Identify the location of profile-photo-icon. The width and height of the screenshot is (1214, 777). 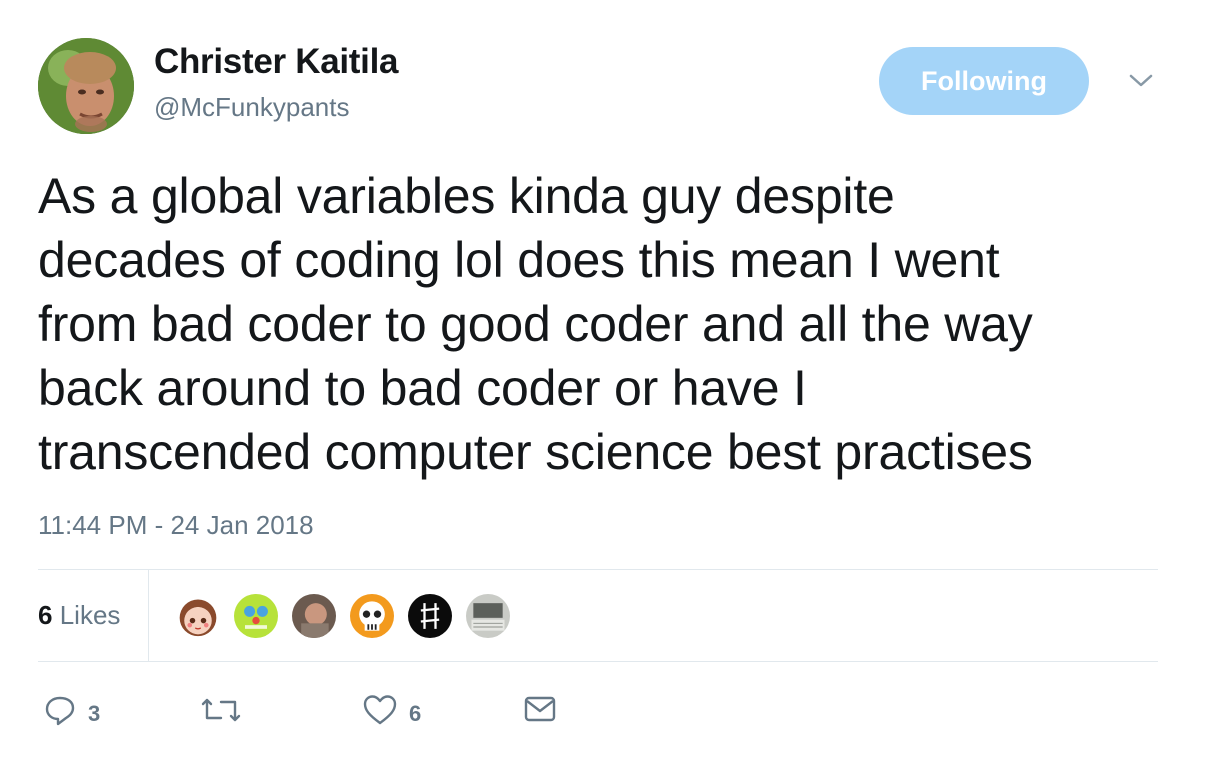
(86, 86).